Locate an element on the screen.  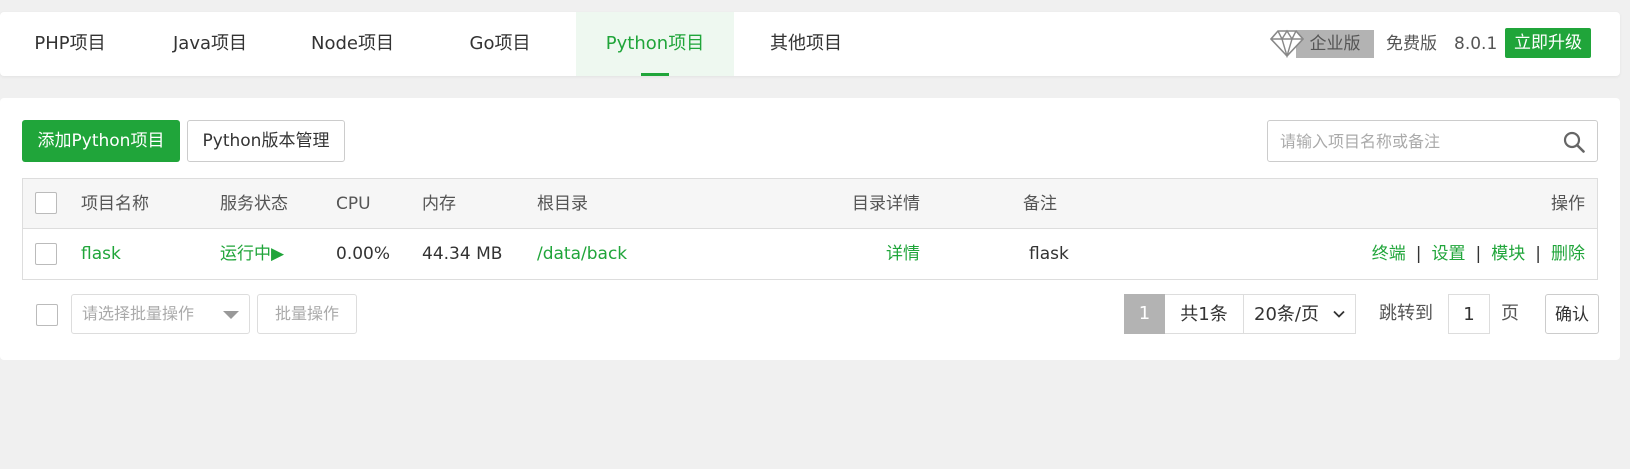
tab-other: 其他项目 is located at coordinates (806, 44).